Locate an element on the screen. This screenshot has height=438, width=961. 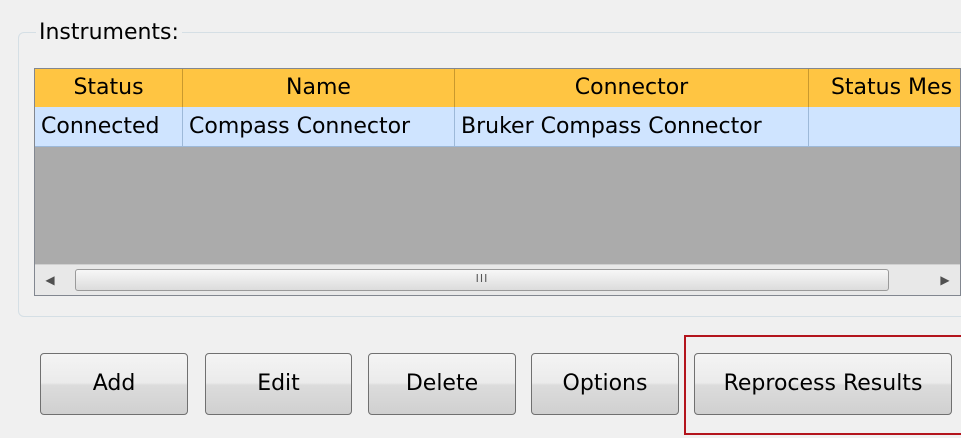
cell-name: Compass Connector is located at coordinates (319, 126).